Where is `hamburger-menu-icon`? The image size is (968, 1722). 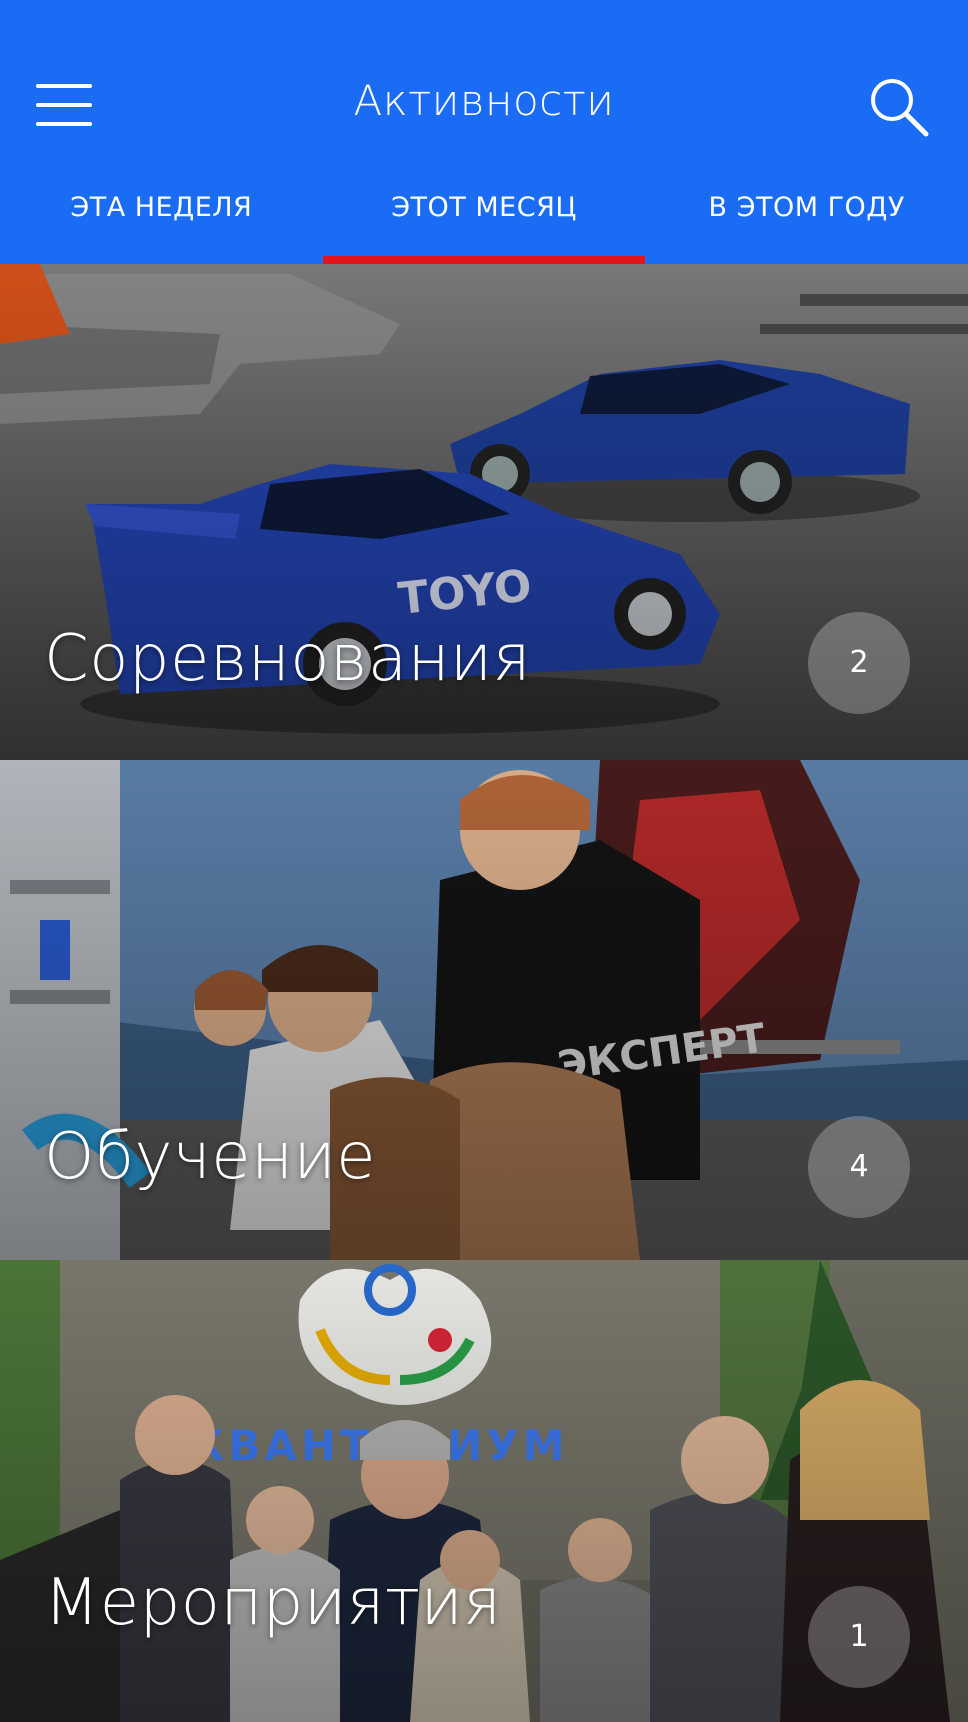
hamburger-menu-icon is located at coordinates (64, 105).